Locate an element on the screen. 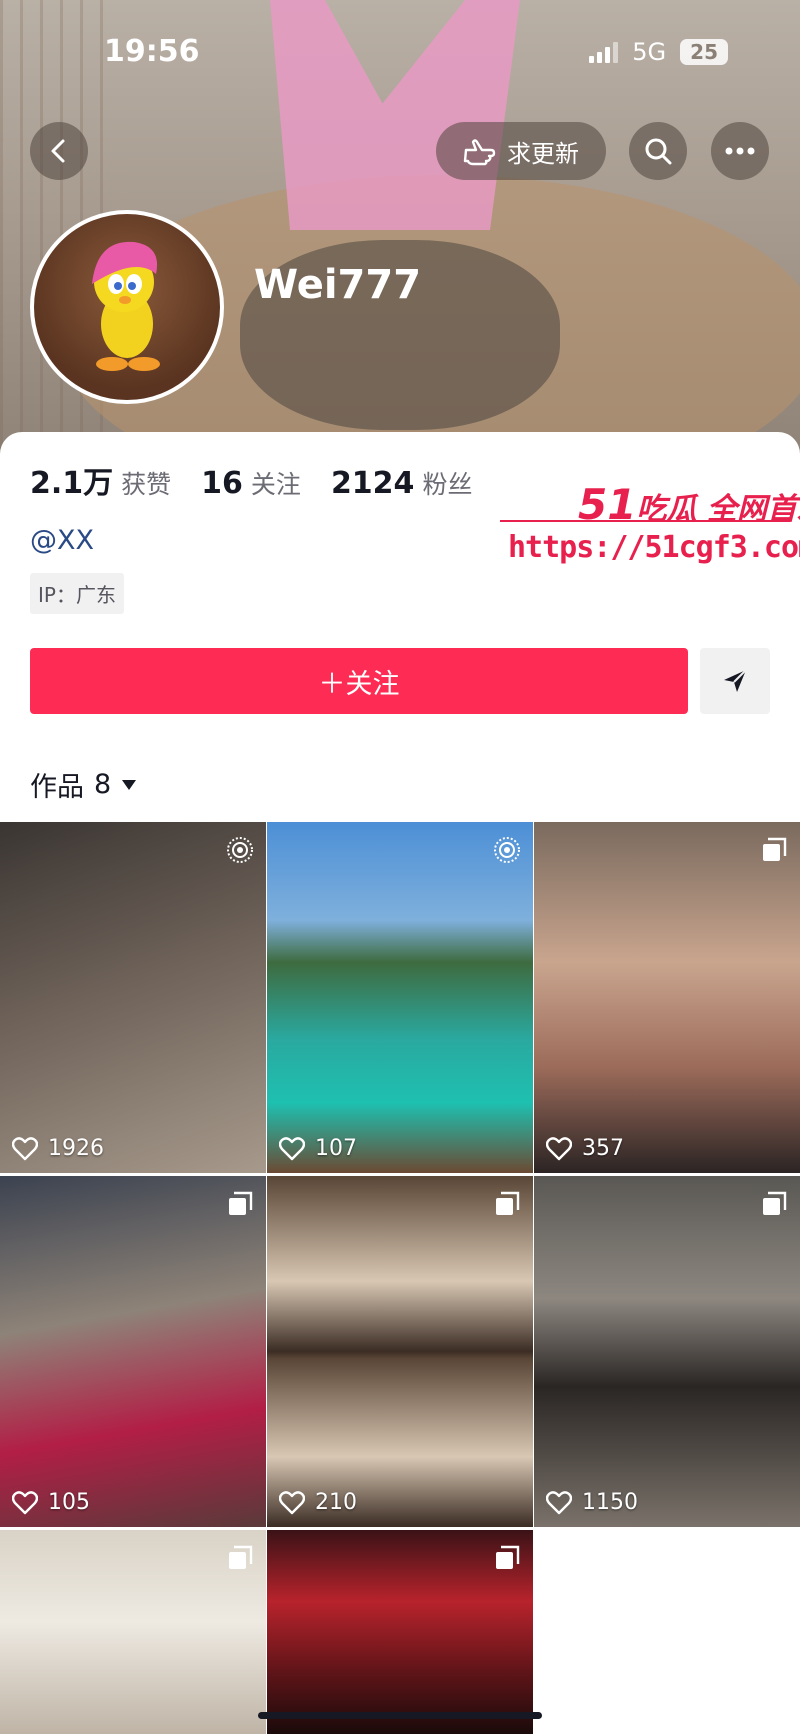 The image size is (800, 1734). post-tile: 105 is located at coordinates (133, 1351).